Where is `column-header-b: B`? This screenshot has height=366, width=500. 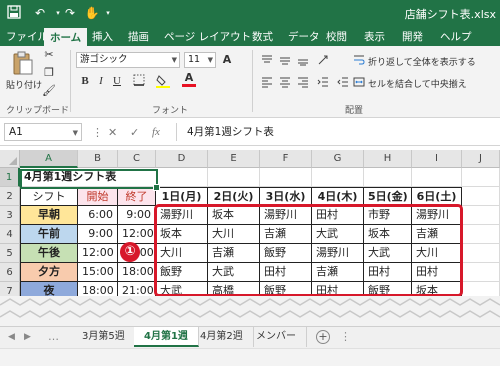
column-header-b: B is located at coordinates (98, 159).